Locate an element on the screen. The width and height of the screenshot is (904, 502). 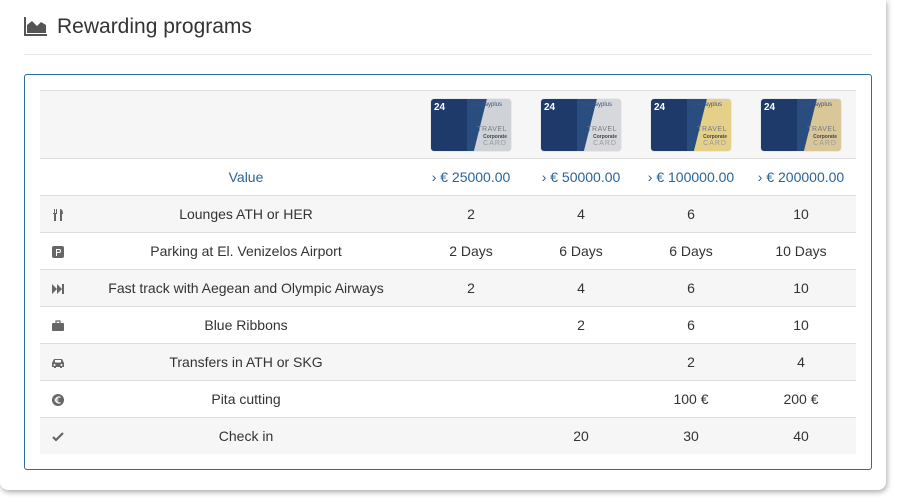
value-label: Value is located at coordinates (246, 177).